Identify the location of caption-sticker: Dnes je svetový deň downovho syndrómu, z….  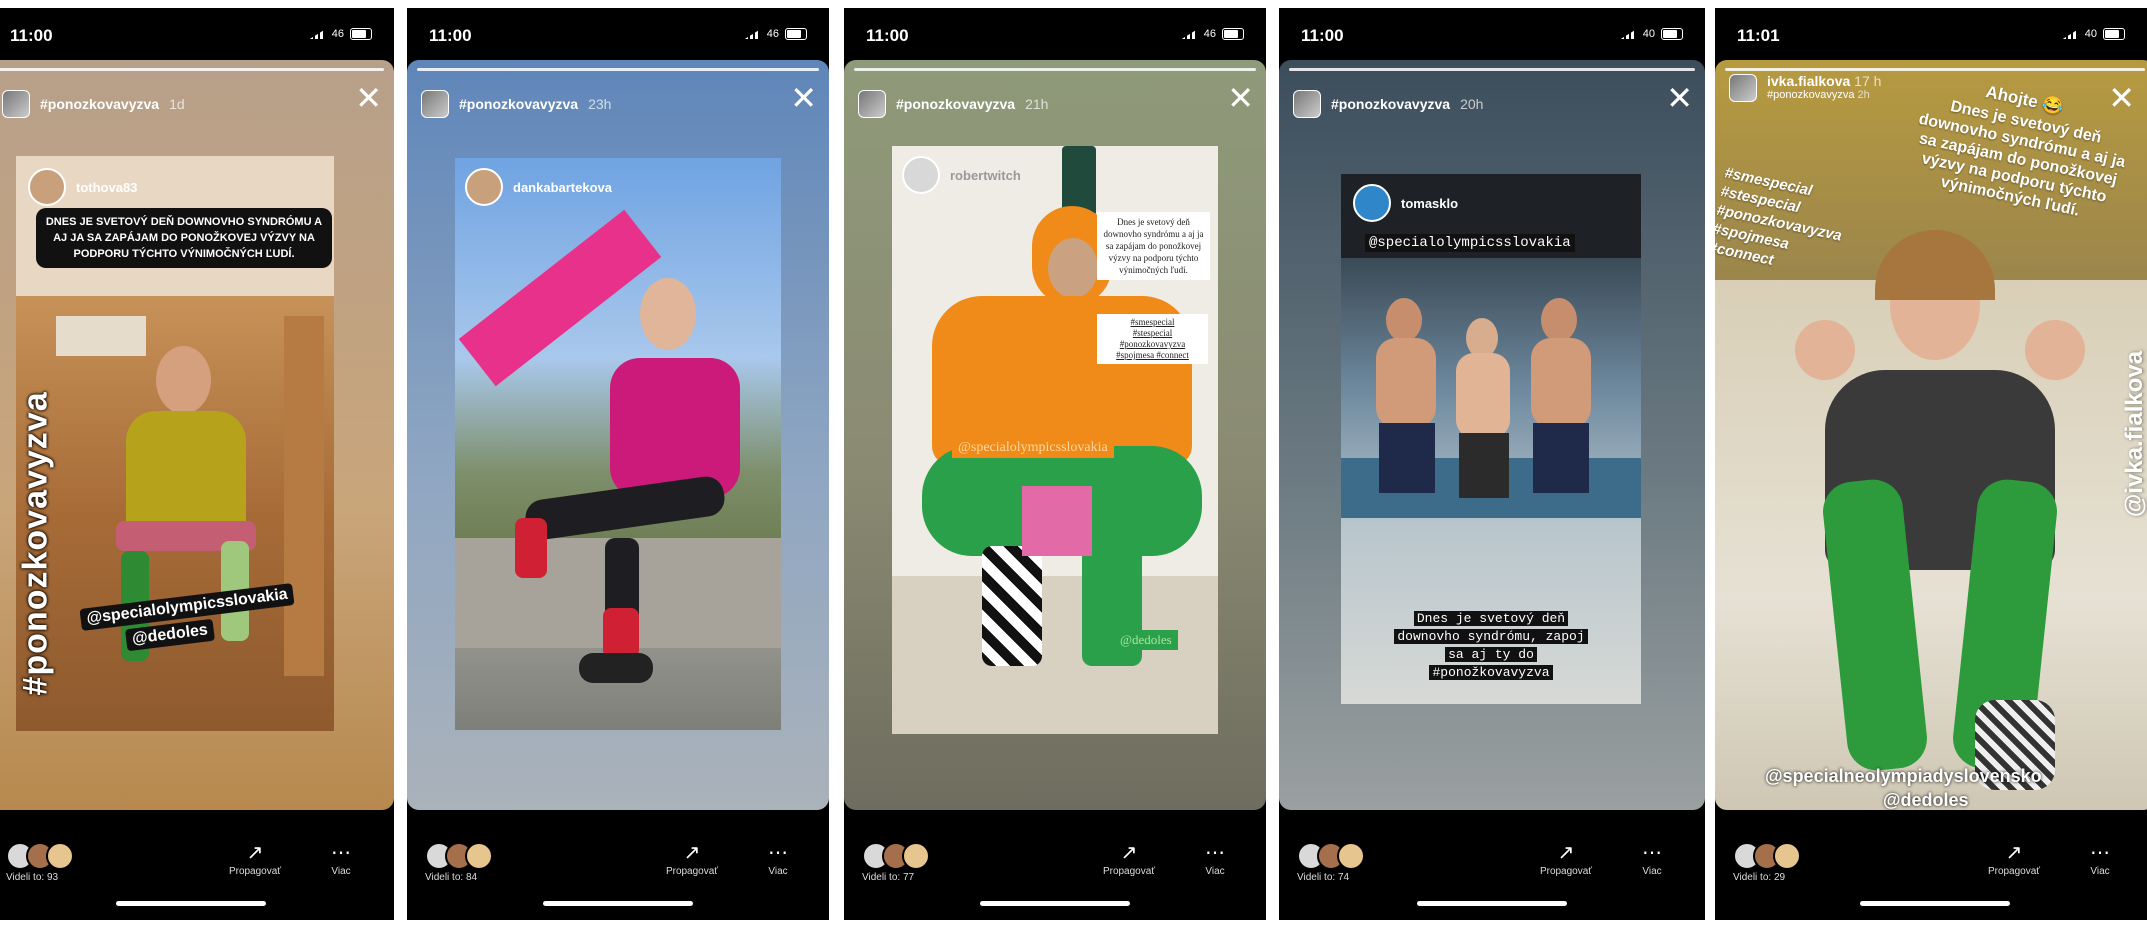
(1491, 646).